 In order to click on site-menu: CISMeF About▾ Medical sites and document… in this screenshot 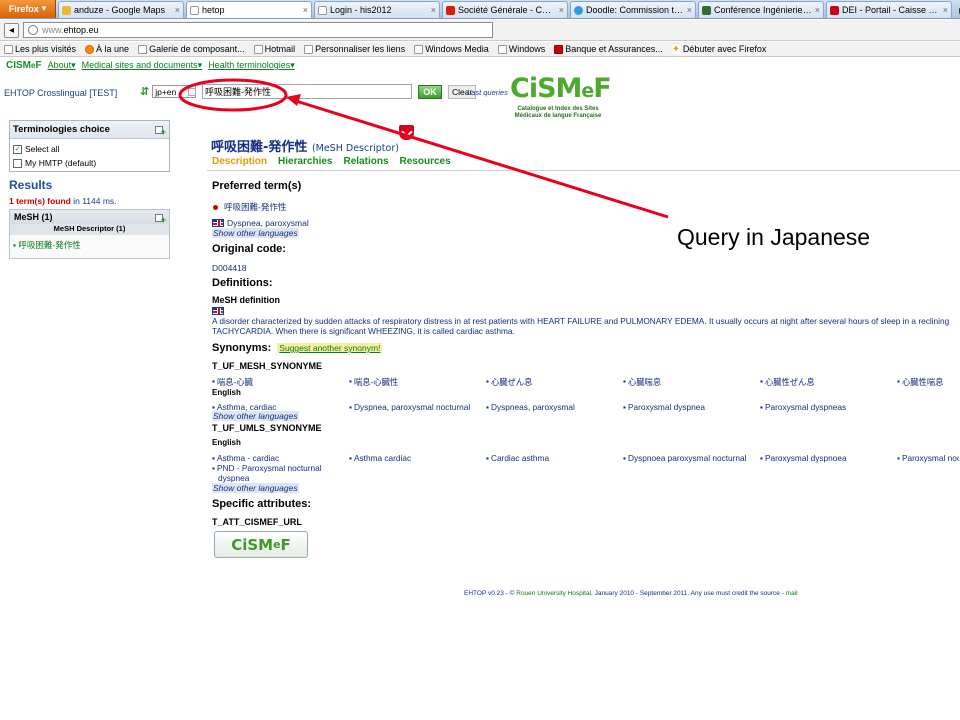, I will do `click(150, 65)`.